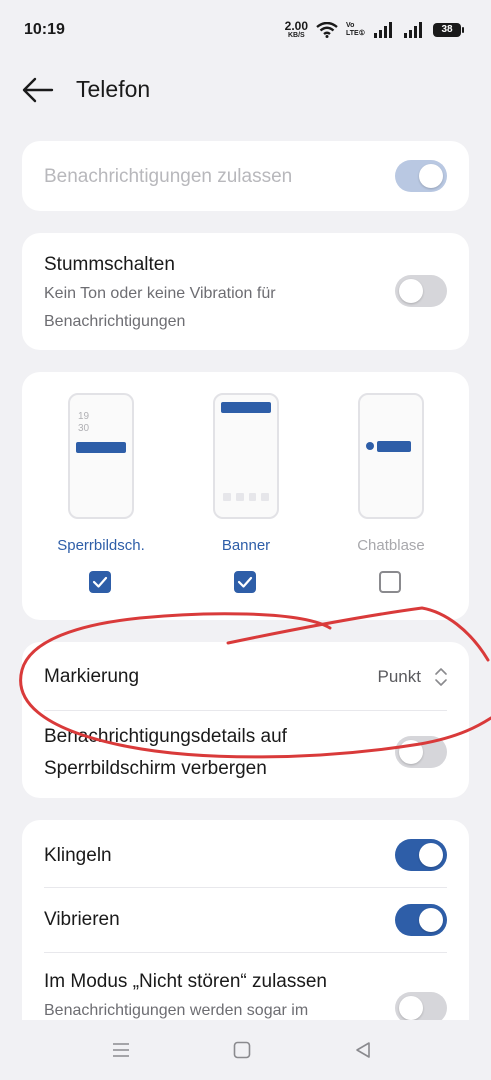 This screenshot has height=1080, width=491. What do you see at coordinates (121, 1050) in the screenshot?
I see `menu-icon` at bounding box center [121, 1050].